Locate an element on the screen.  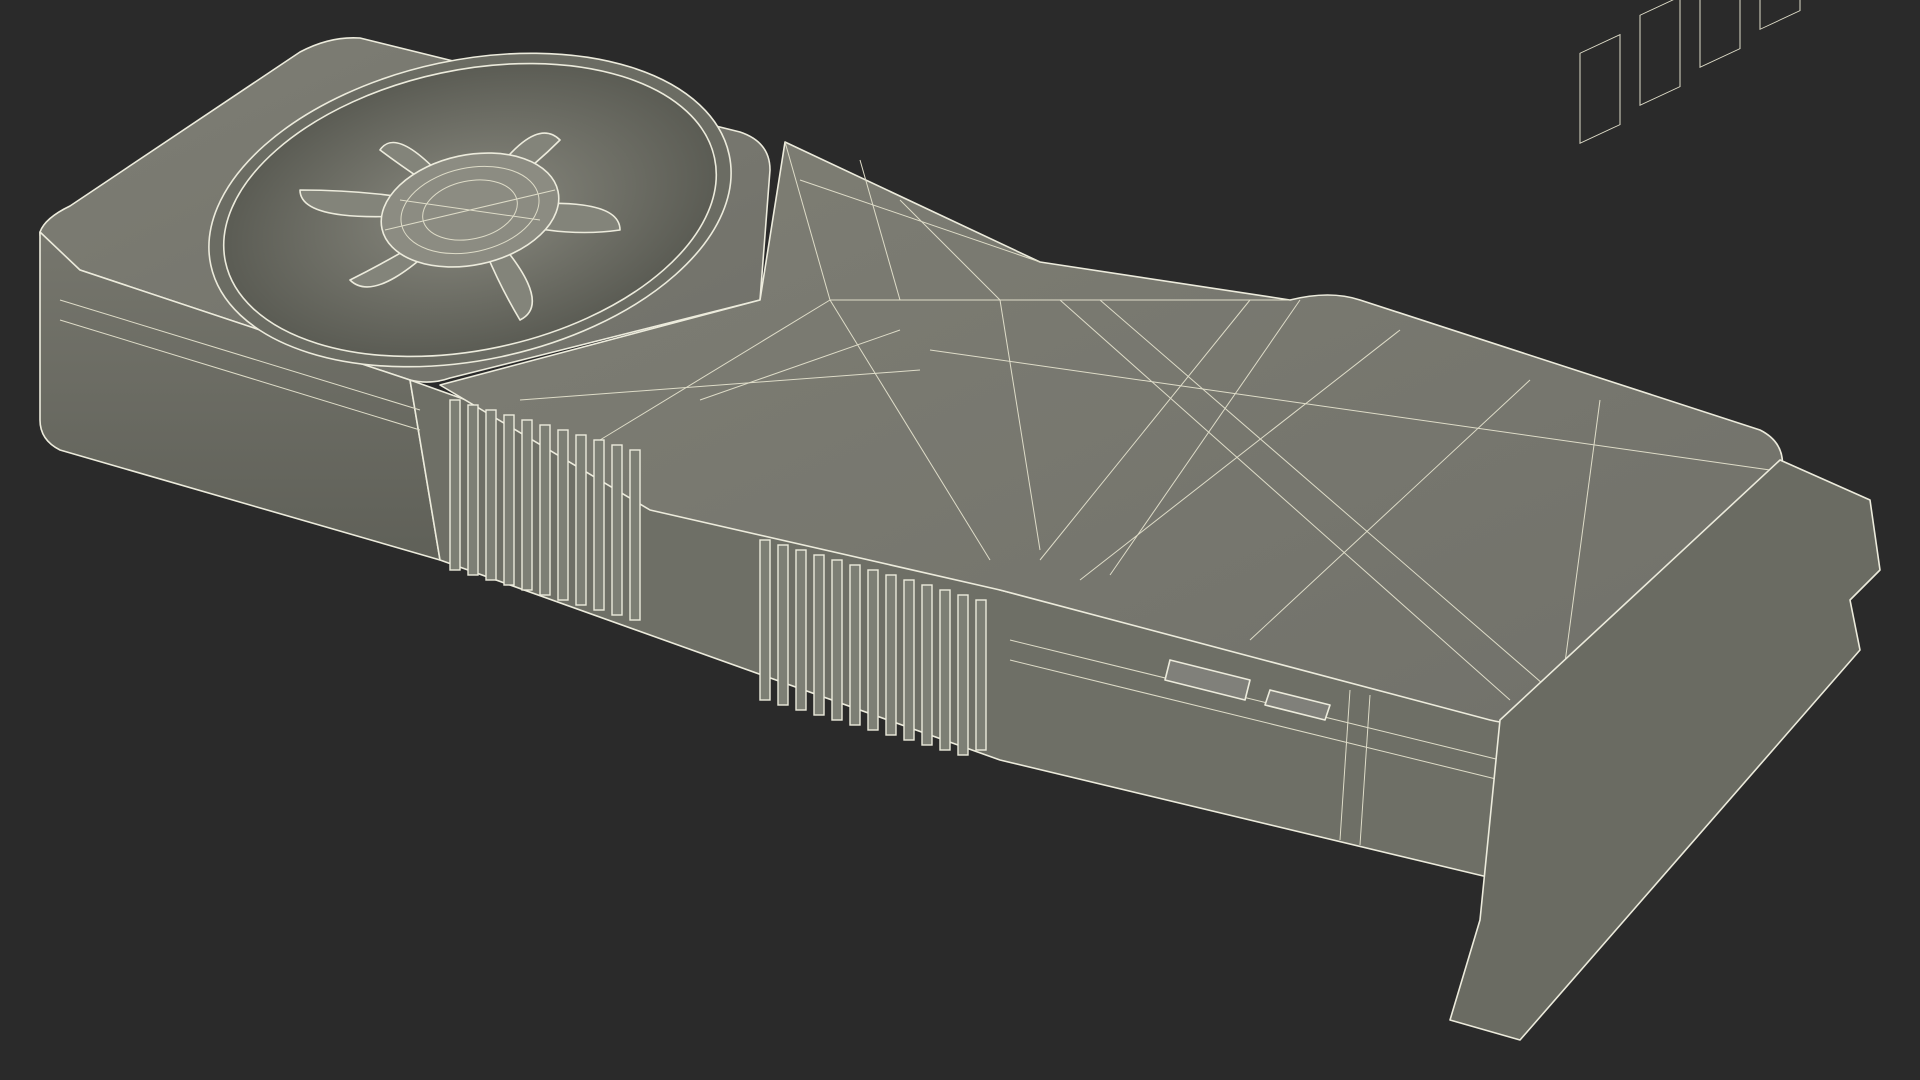
io-port-grilles is located at coordinates (1690, 72).